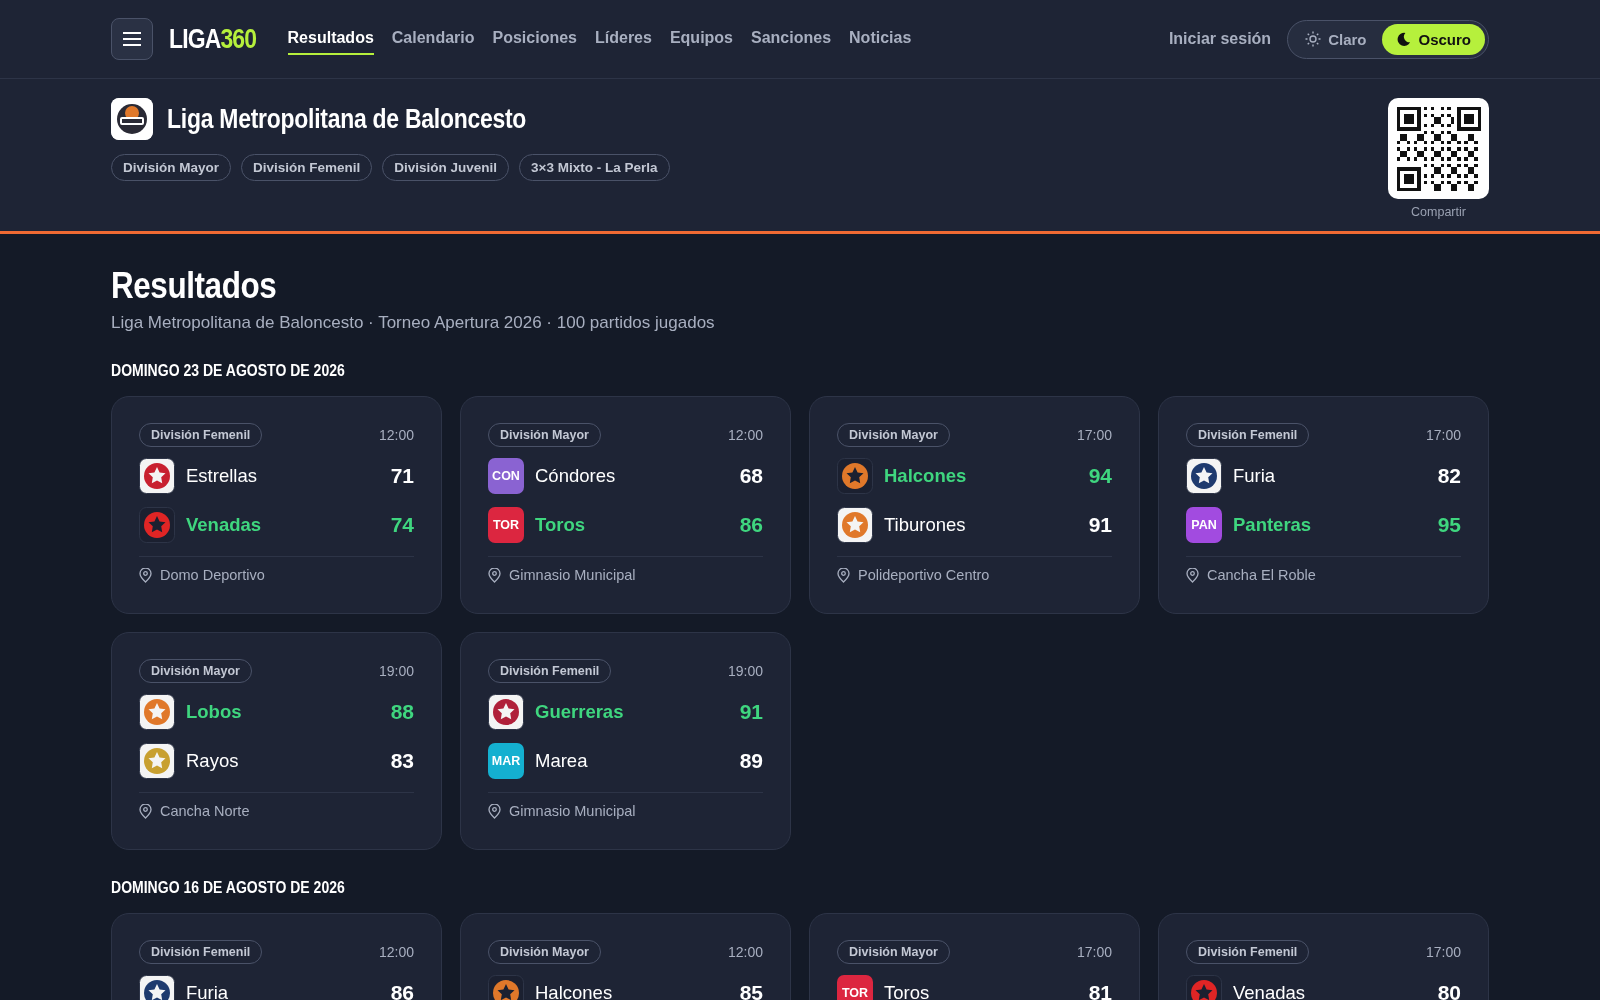 The width and height of the screenshot is (1600, 1000). I want to click on team-score: 74, so click(402, 524).